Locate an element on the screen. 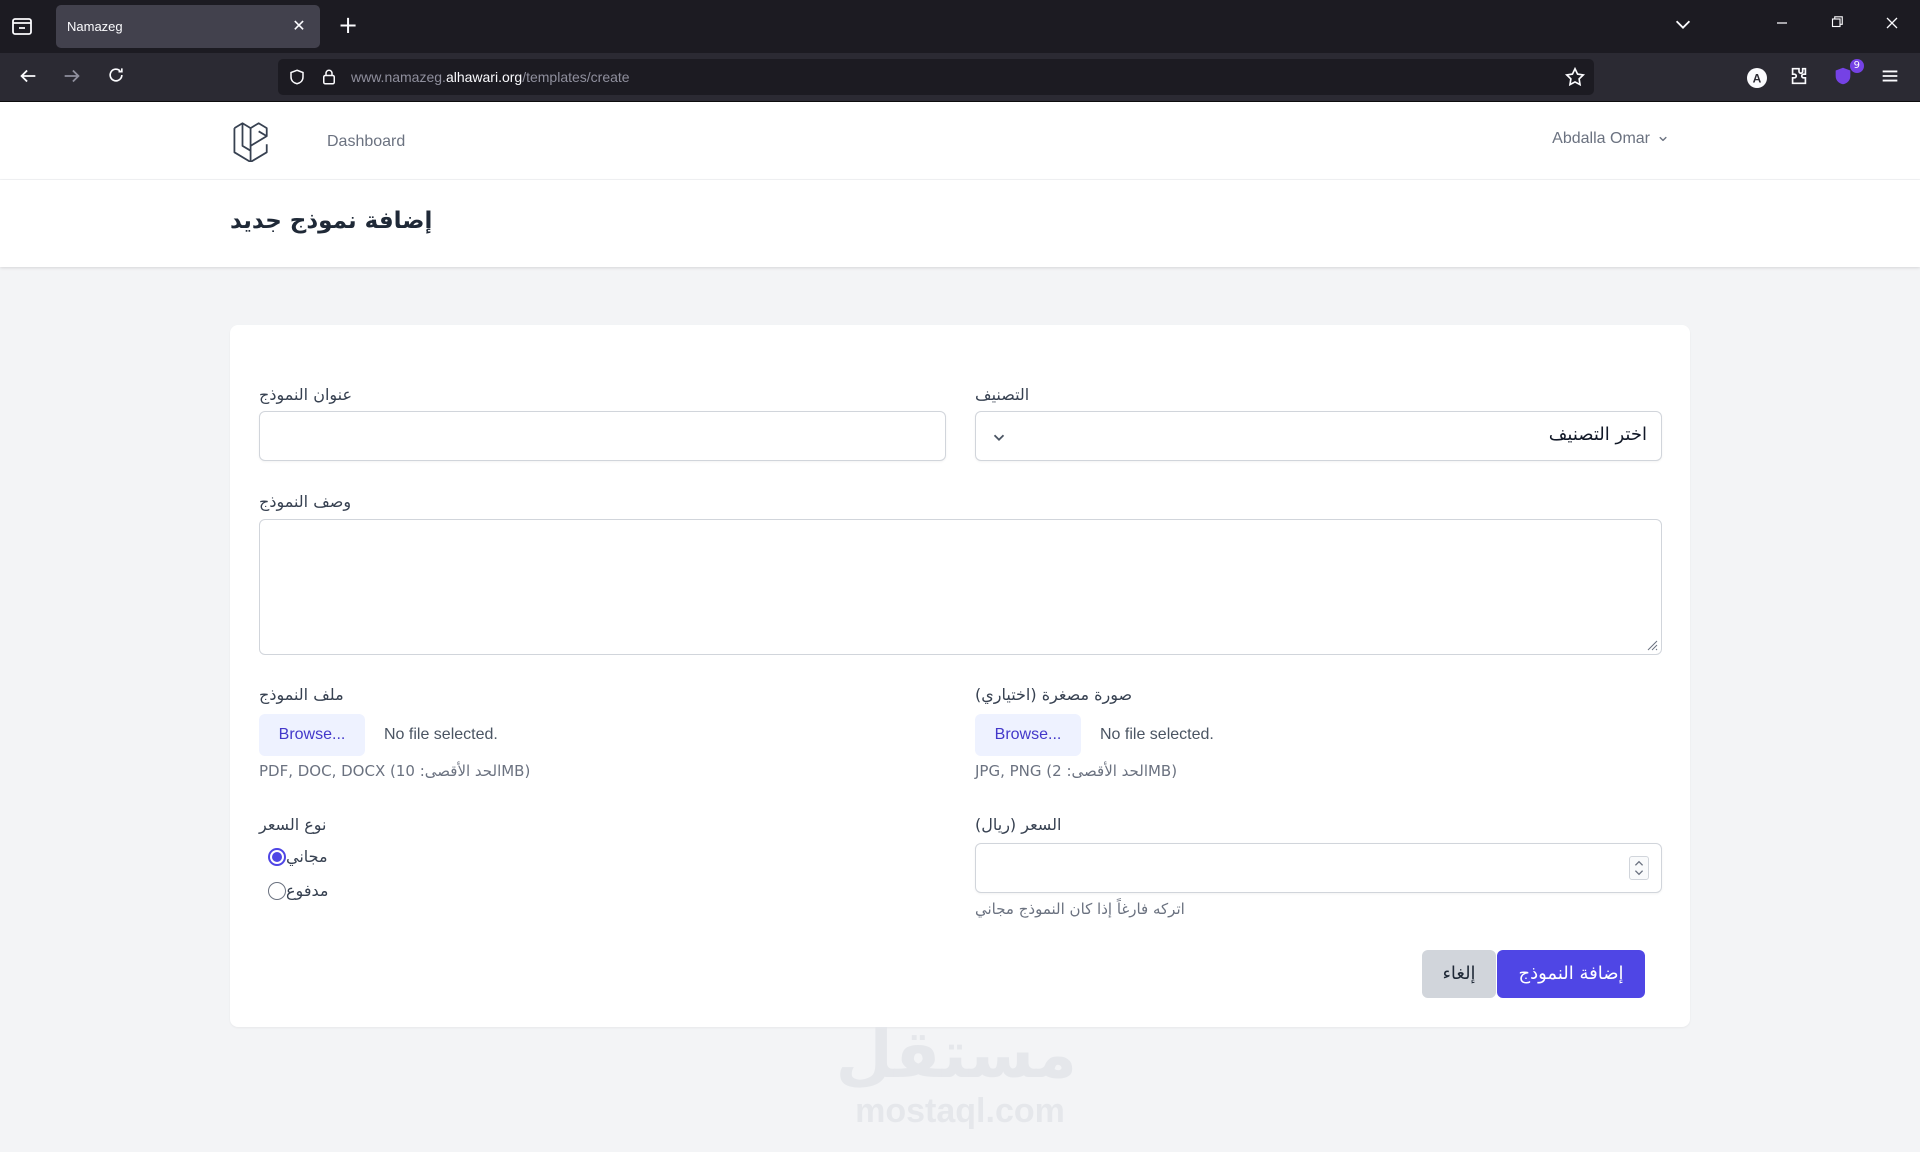  price-type-label: نوع السعر is located at coordinates (293, 824).